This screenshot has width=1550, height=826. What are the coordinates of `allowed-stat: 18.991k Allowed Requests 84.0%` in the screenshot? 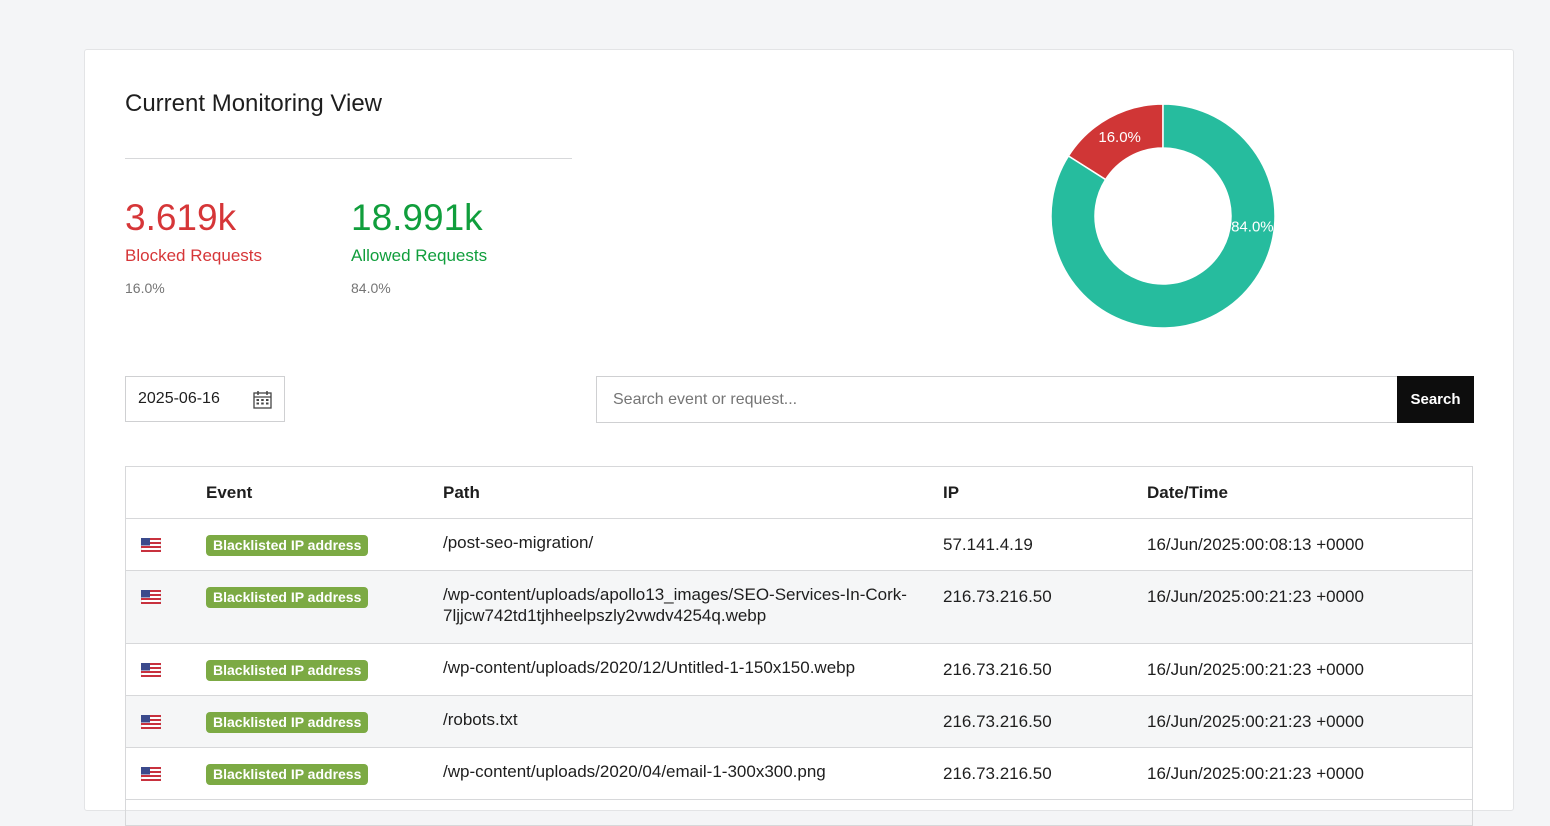 It's located at (419, 247).